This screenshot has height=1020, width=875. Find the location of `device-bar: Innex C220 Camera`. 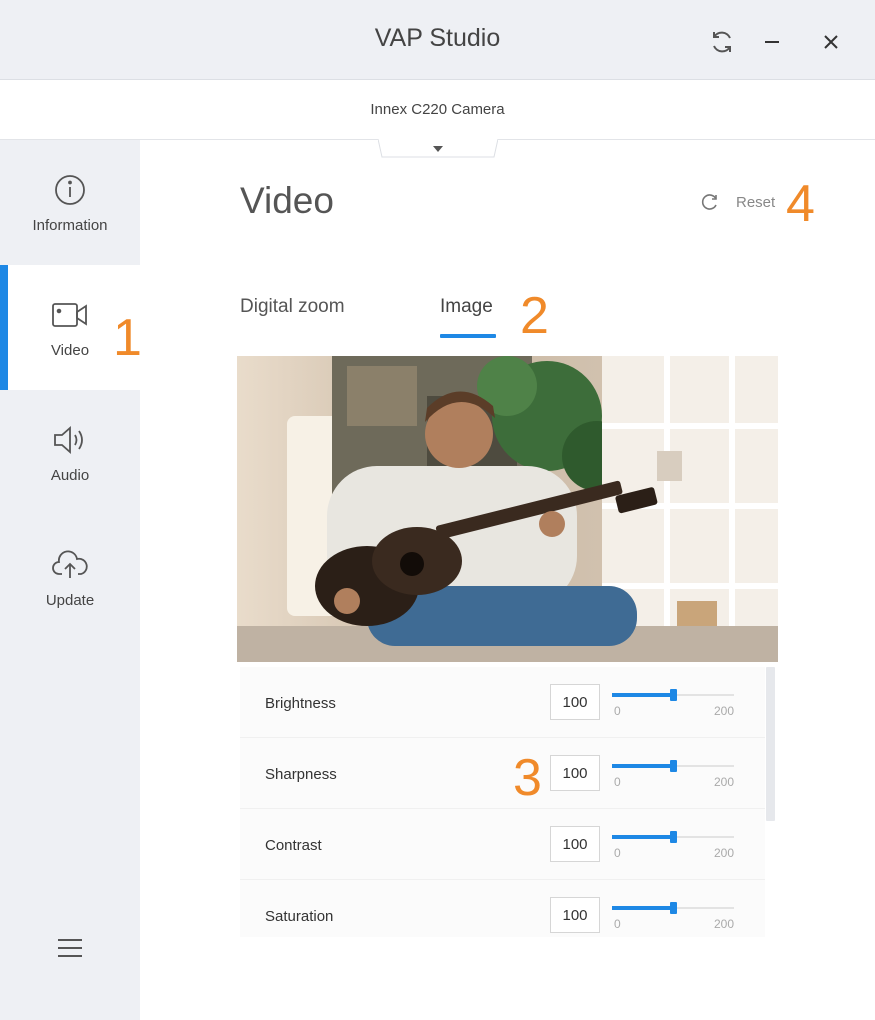

device-bar: Innex C220 Camera is located at coordinates (437, 110).